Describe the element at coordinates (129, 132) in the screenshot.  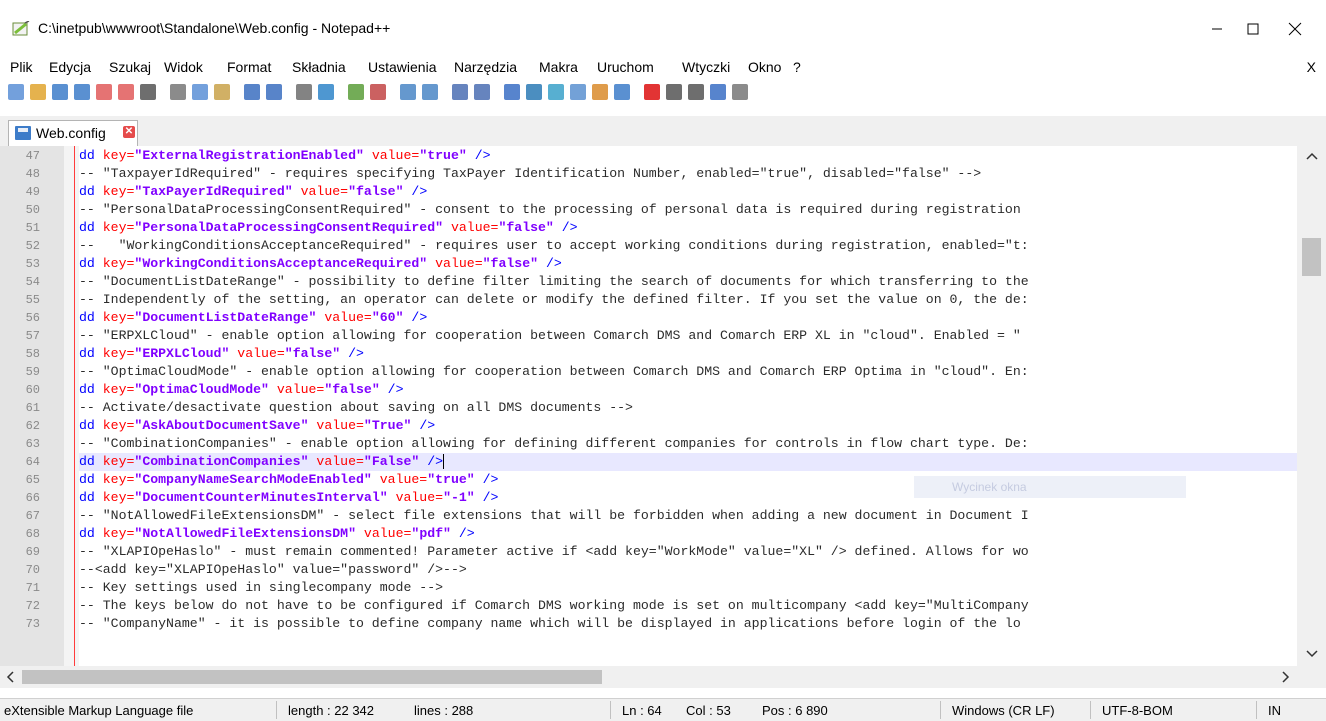
I see `tab-close-icon: ✕` at that location.